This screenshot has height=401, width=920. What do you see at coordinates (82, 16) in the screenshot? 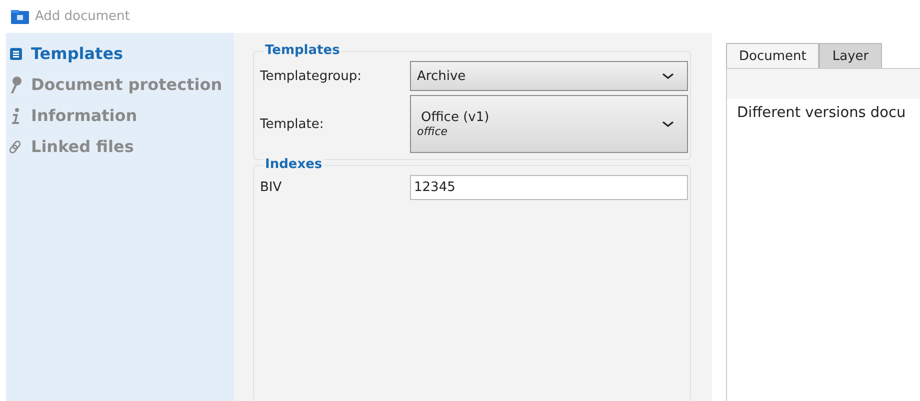
I see `window-title: Add document` at bounding box center [82, 16].